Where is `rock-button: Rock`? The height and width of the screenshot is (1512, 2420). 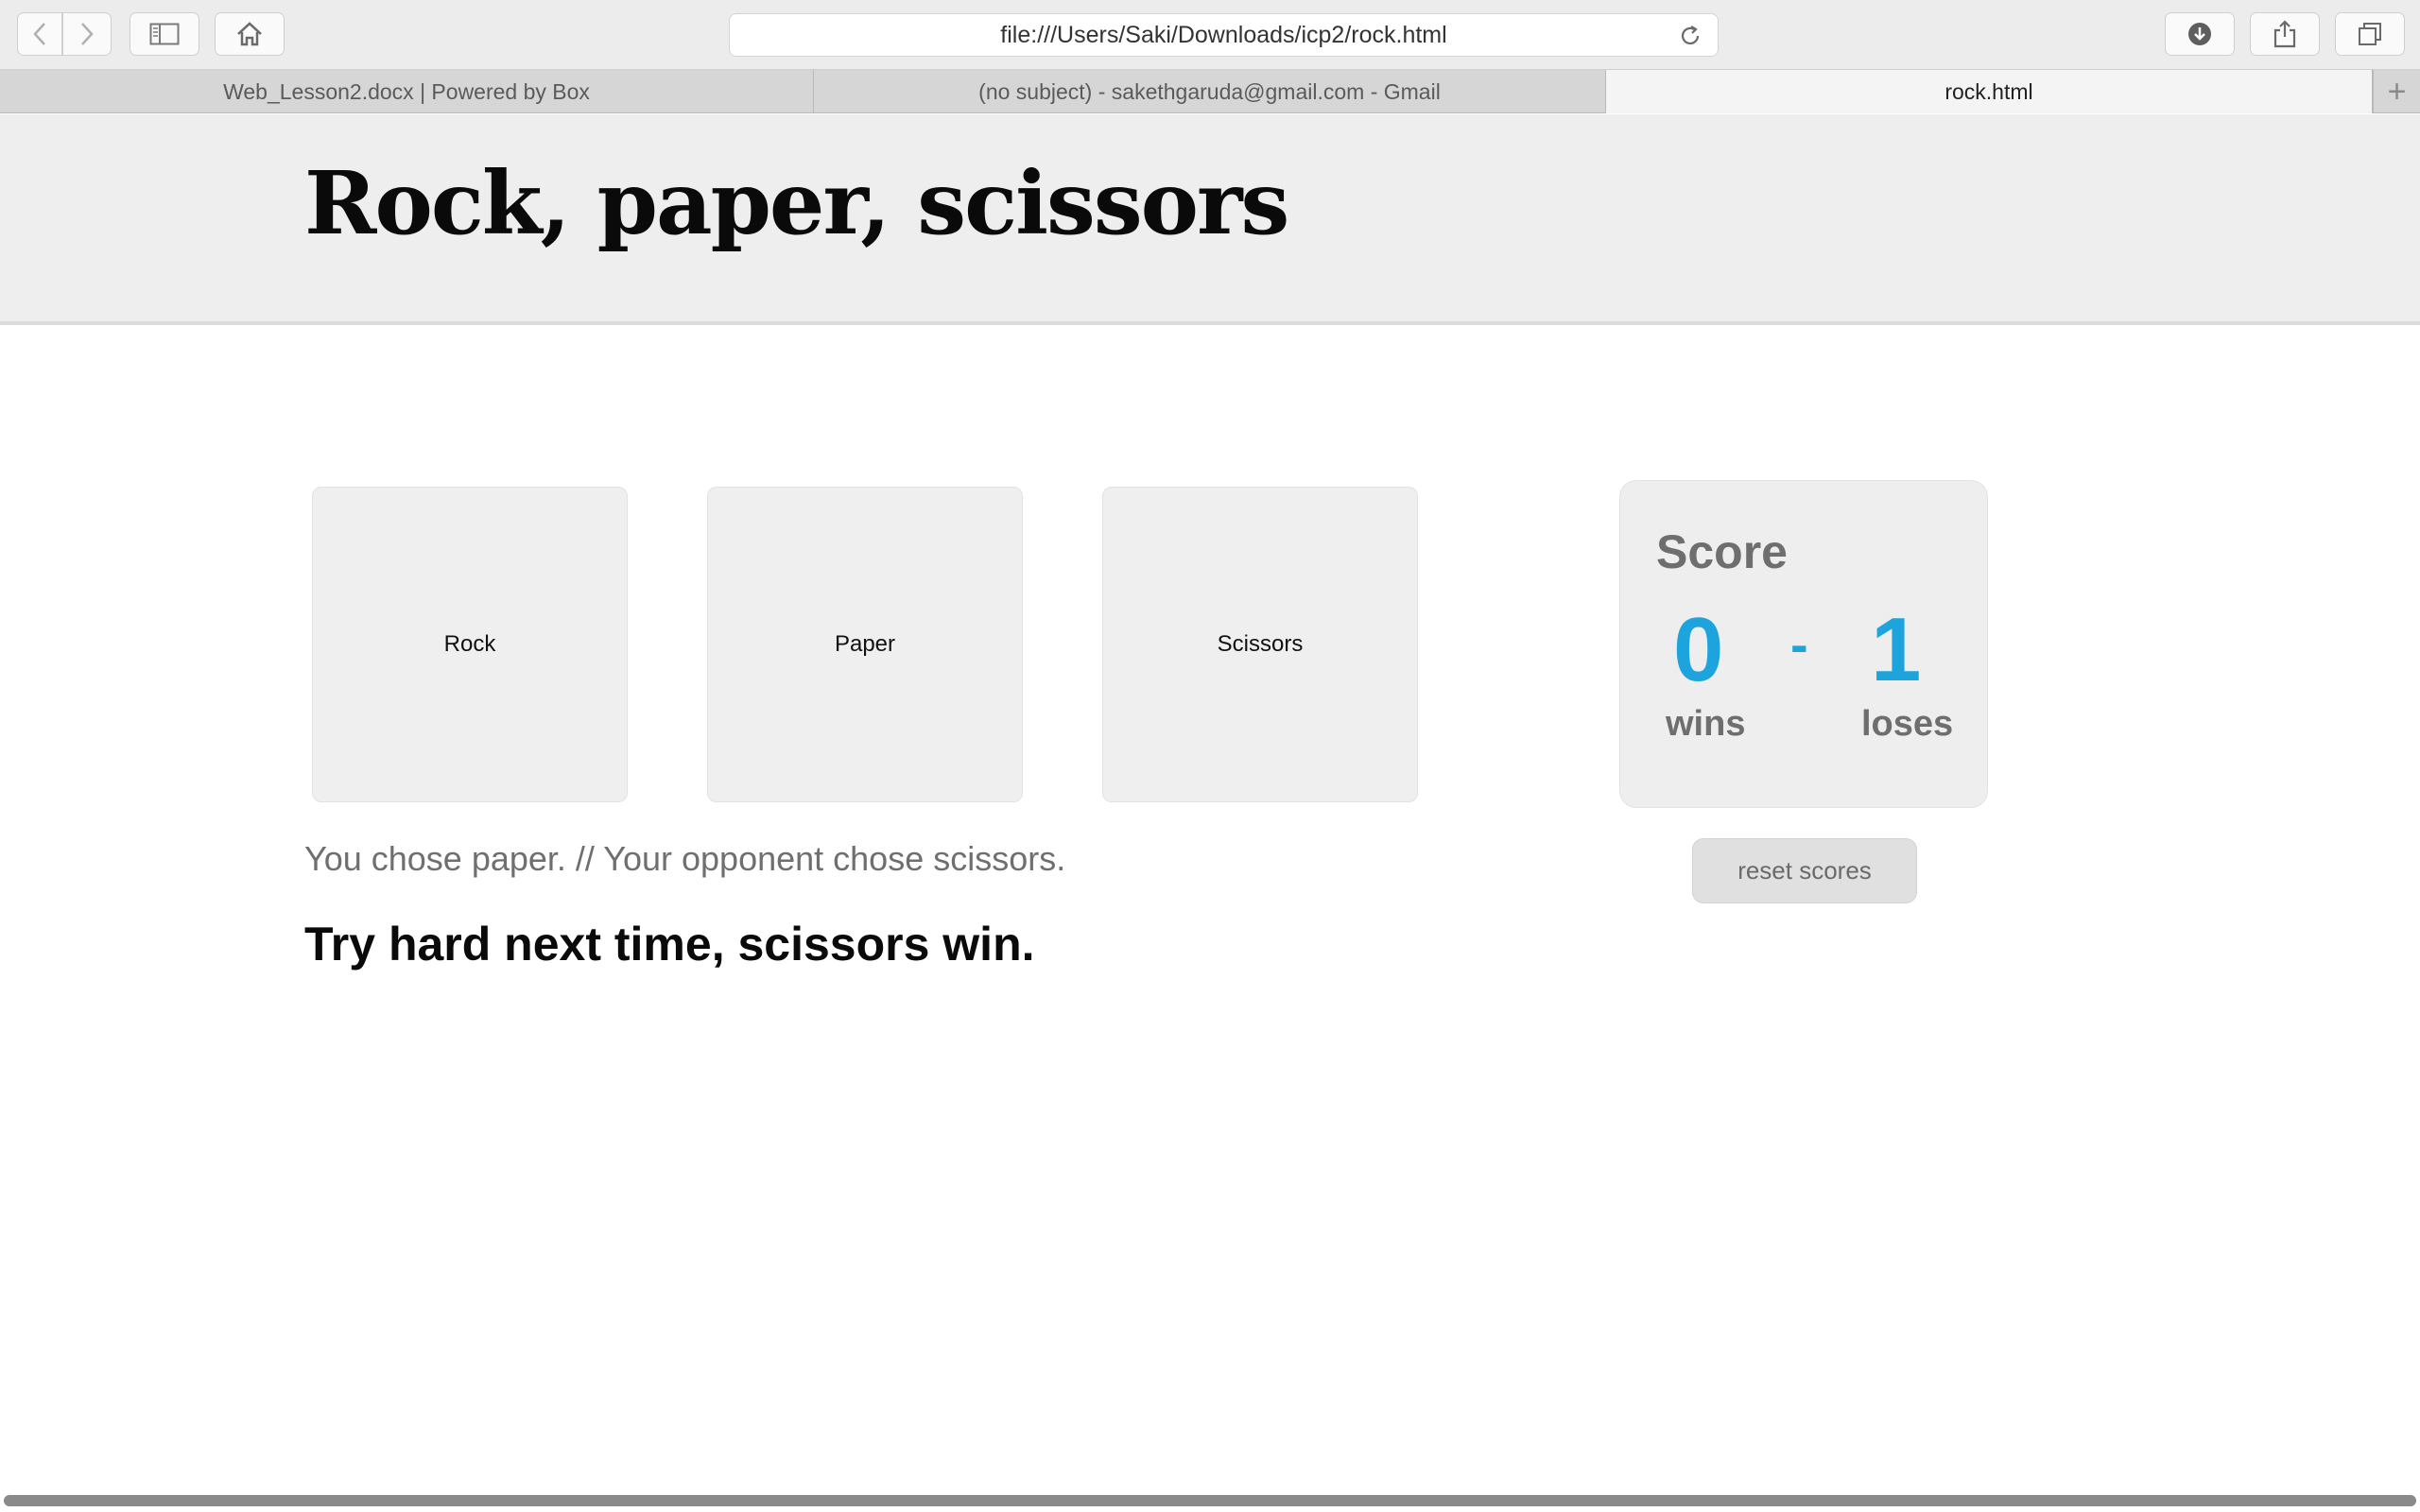 rock-button: Rock is located at coordinates (470, 644).